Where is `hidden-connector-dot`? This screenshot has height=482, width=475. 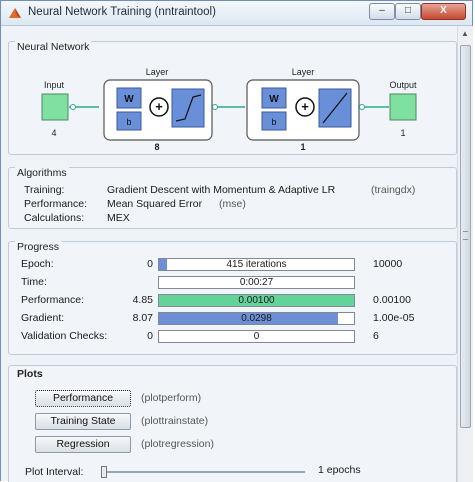 hidden-connector-dot is located at coordinates (215, 107).